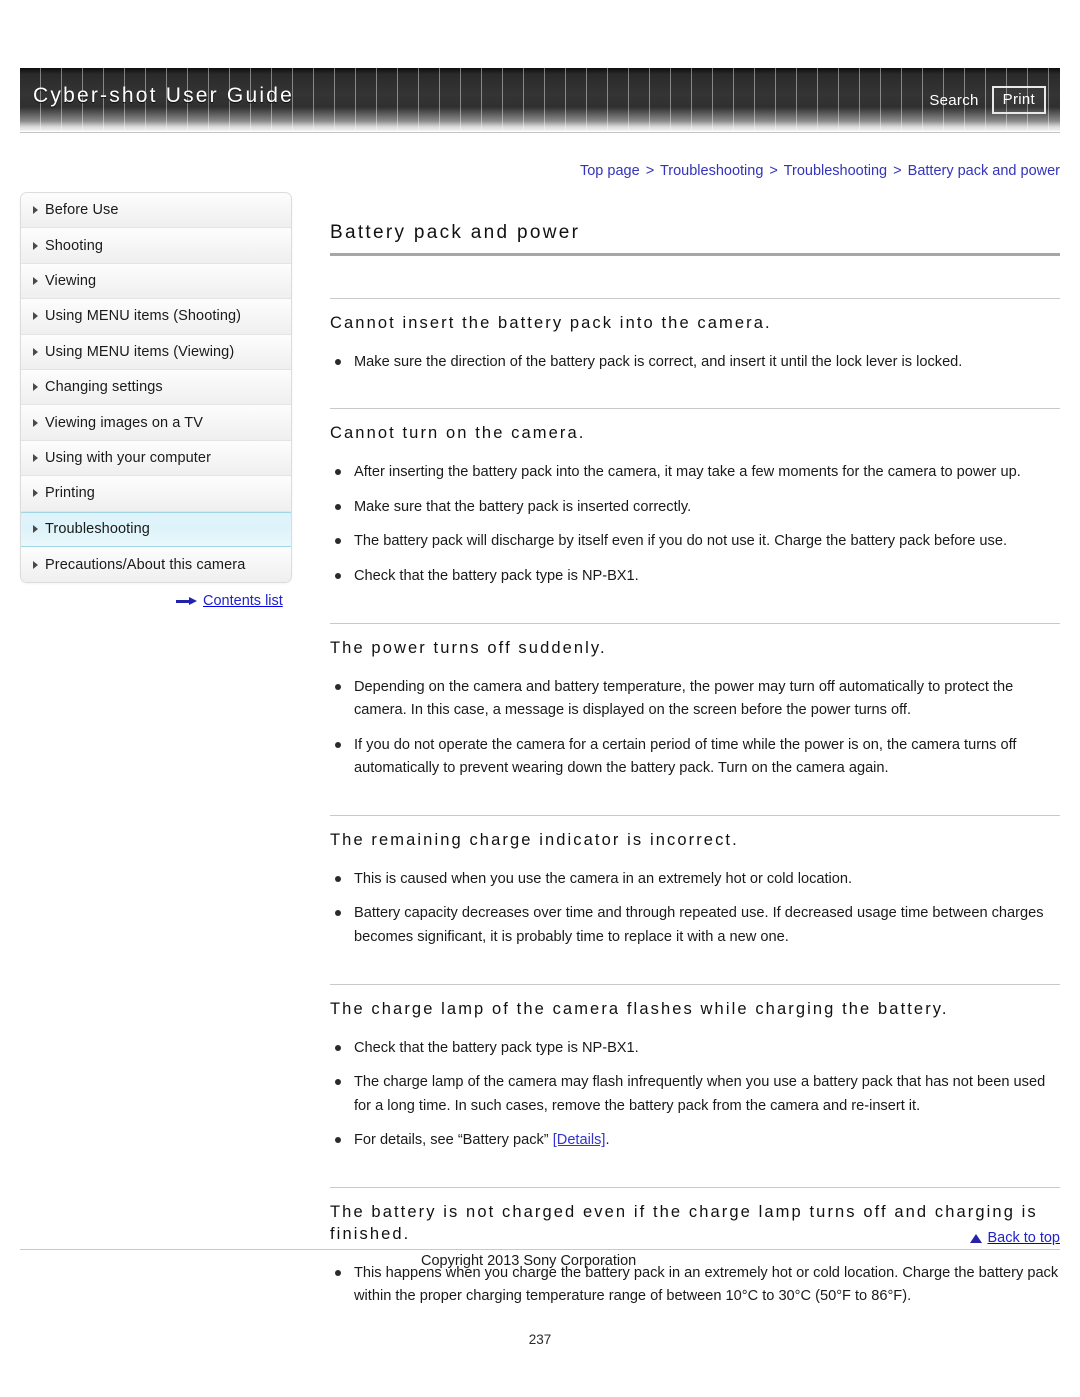 The height and width of the screenshot is (1397, 1080). I want to click on sidebar-item-changing-settings: Changing settings, so click(156, 387).